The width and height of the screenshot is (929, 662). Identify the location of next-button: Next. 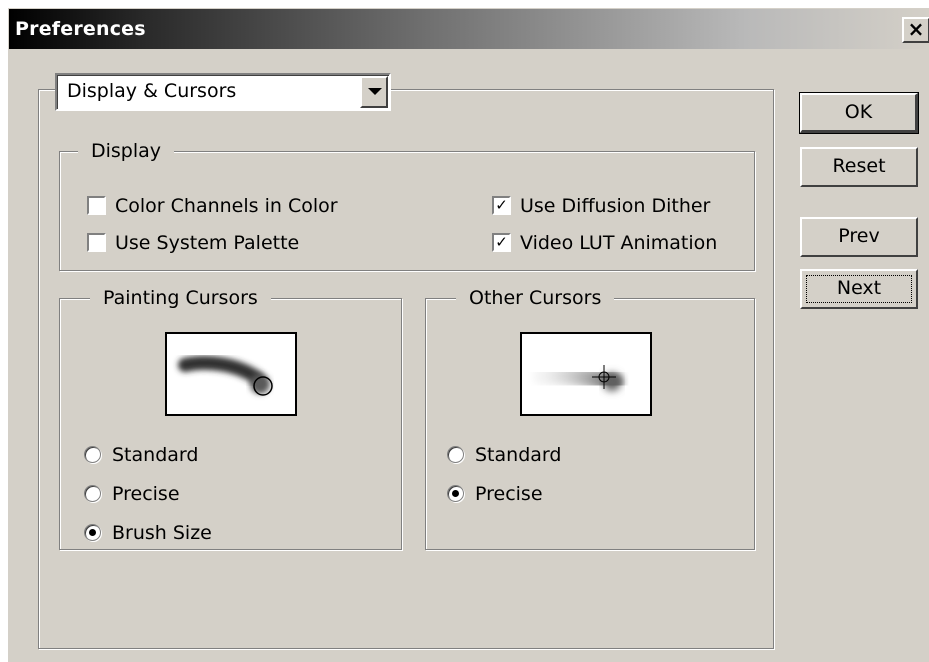
(859, 289).